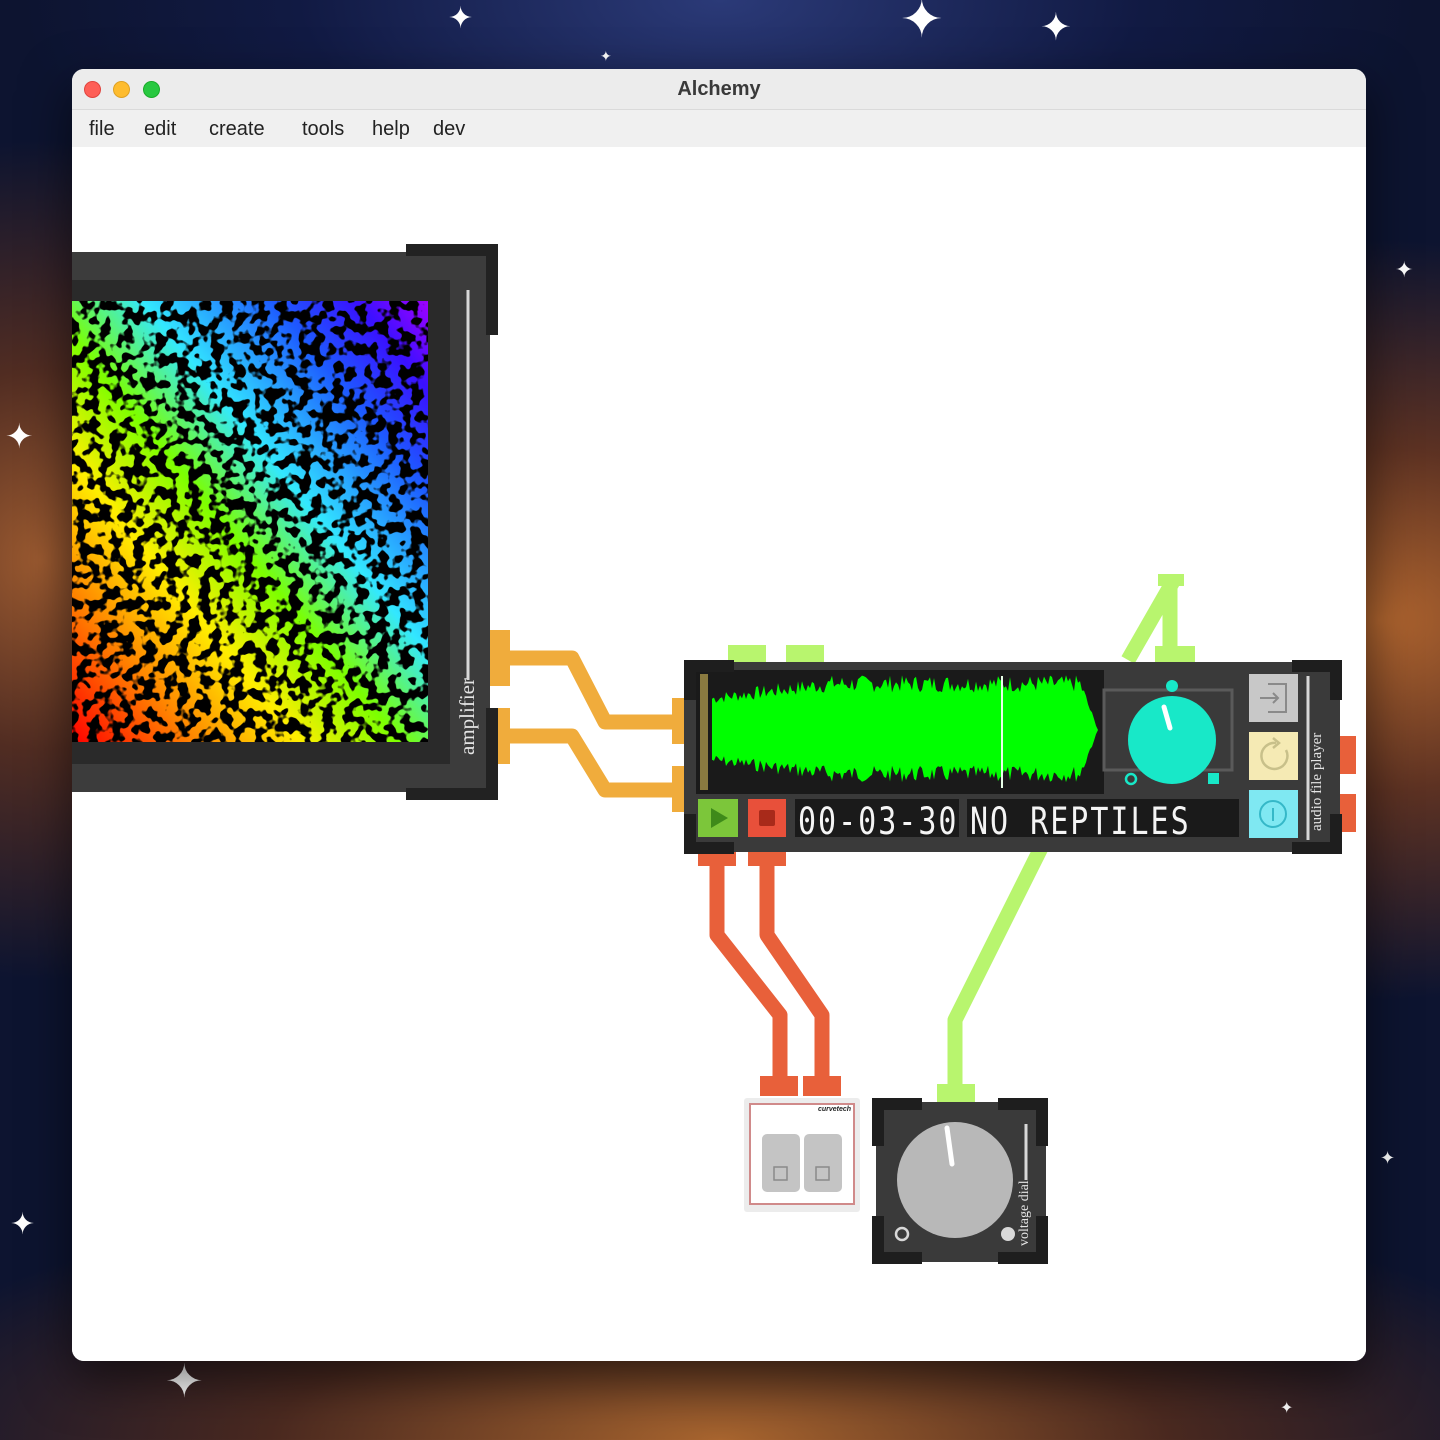 The height and width of the screenshot is (1440, 1440). I want to click on knob-port-top, so click(1172, 686).